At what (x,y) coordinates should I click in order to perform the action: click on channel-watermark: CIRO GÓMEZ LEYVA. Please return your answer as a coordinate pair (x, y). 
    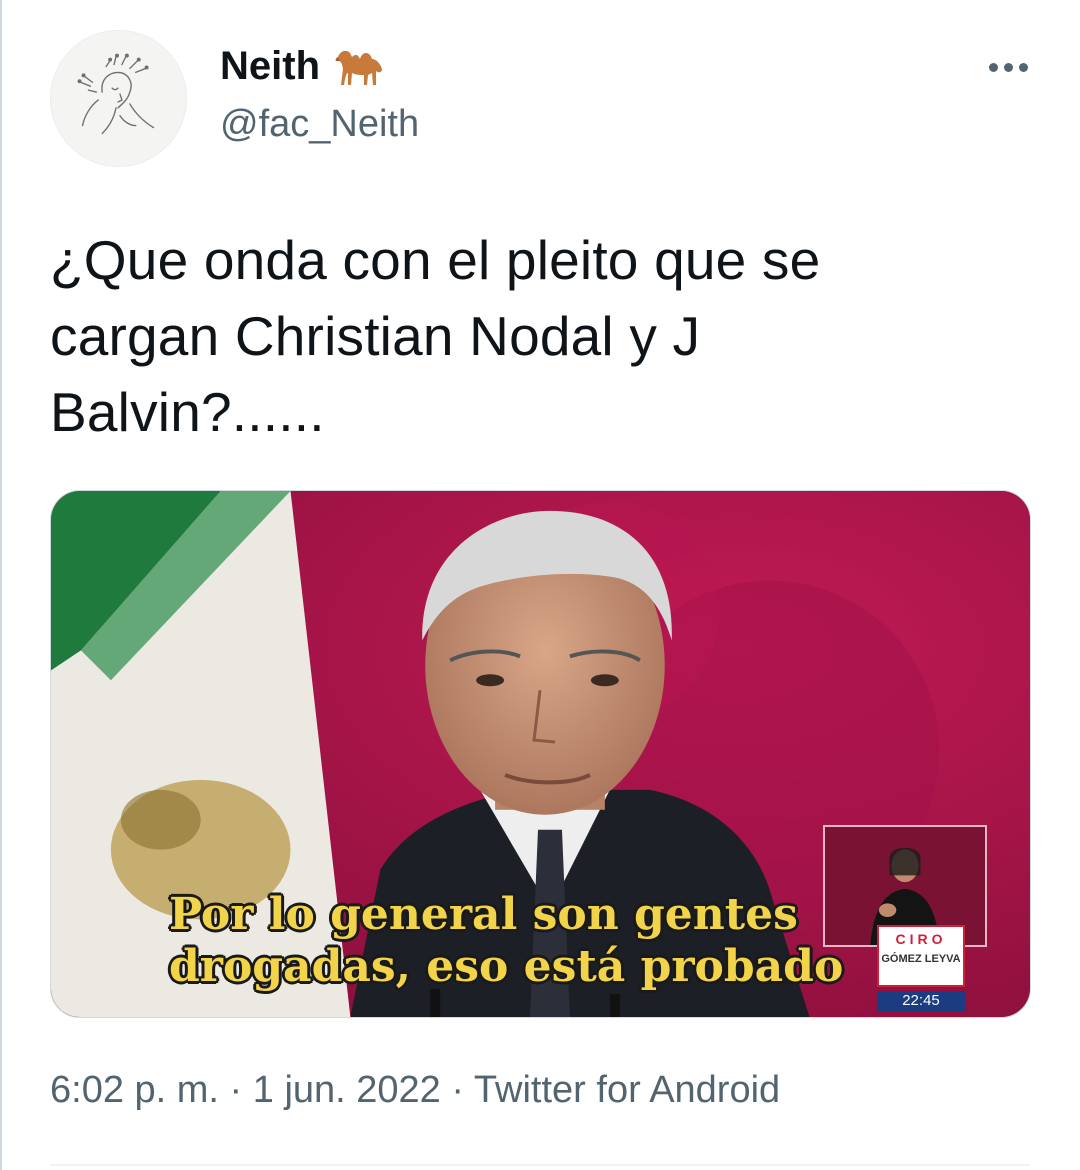
    Looking at the image, I should click on (921, 956).